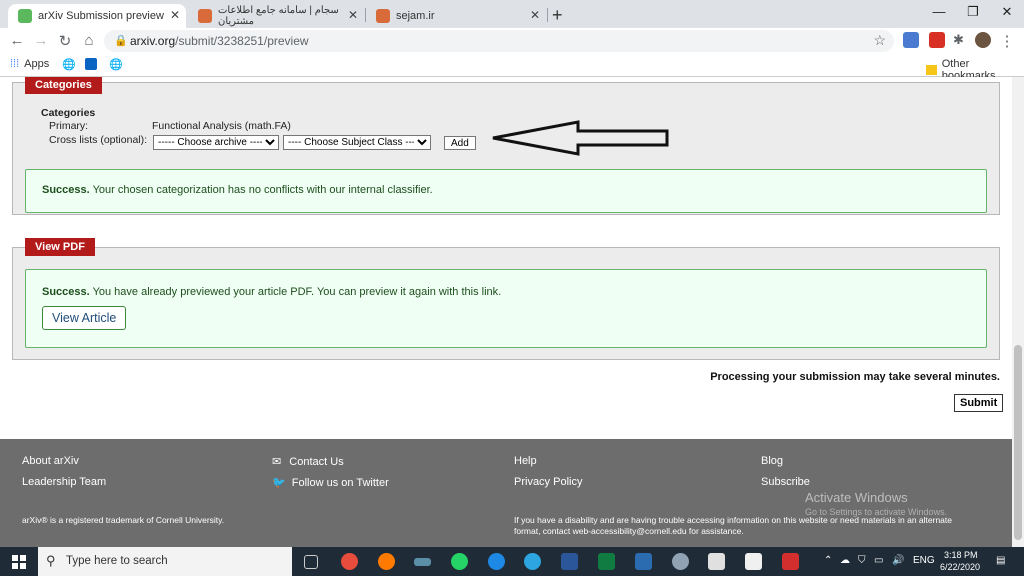 Image resolution: width=1024 pixels, height=576 pixels. I want to click on footer-about-link: About arXiv, so click(50, 461).